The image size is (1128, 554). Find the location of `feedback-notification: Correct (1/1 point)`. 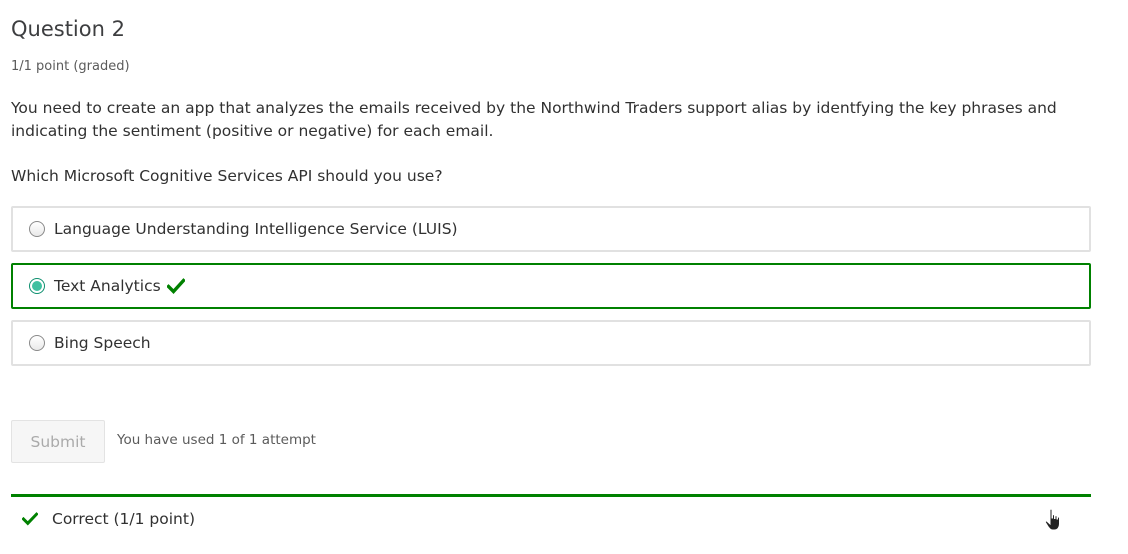

feedback-notification: Correct (1/1 point) is located at coordinates (551, 524).